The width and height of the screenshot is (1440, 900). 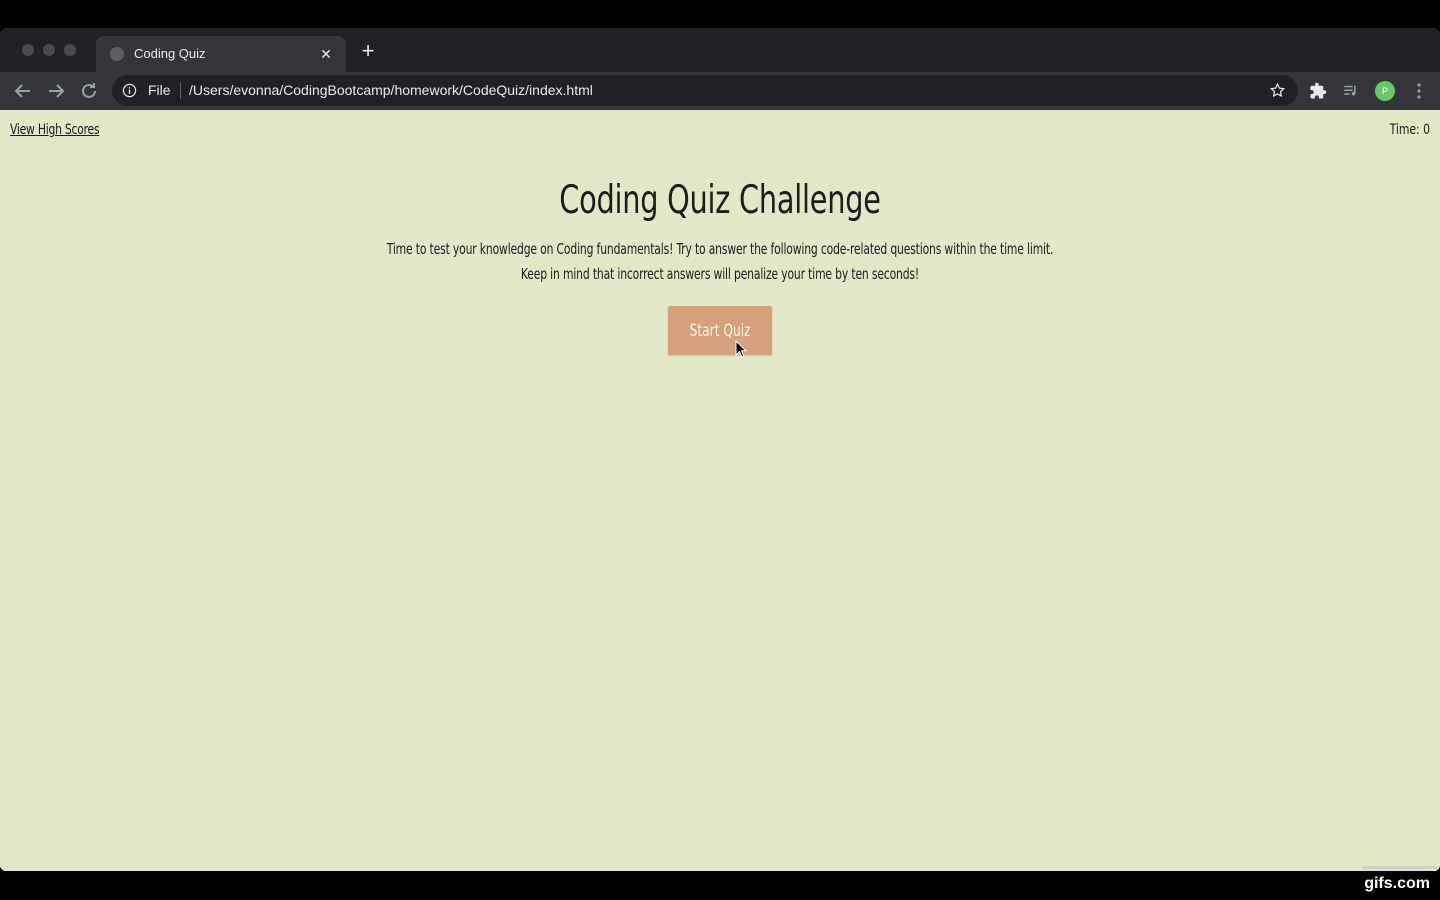 I want to click on timer: Time: 0, so click(x=1409, y=130).